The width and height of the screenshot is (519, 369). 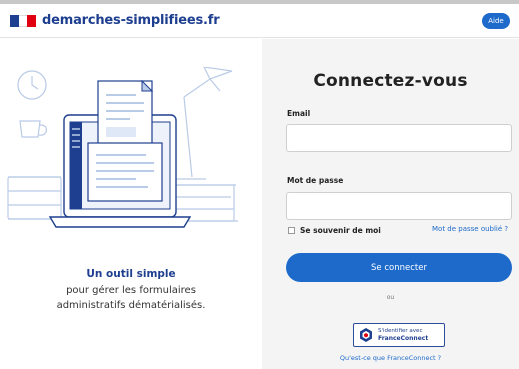 I want to click on help-button: Aide, so click(x=496, y=21).